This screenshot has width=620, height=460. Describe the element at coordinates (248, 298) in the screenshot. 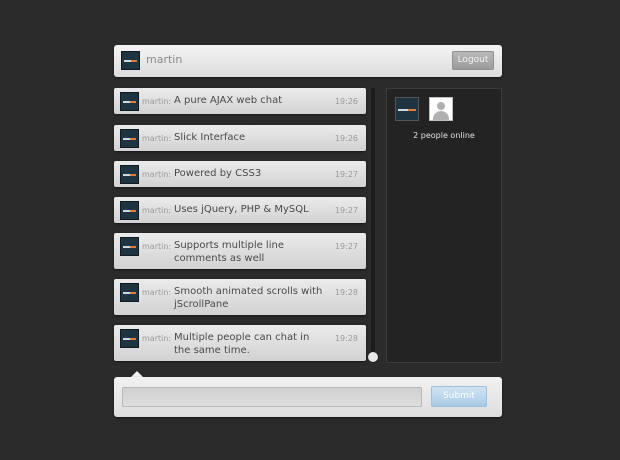

I see `message-text: Smooth animated scrolls with jScrollPane` at that location.